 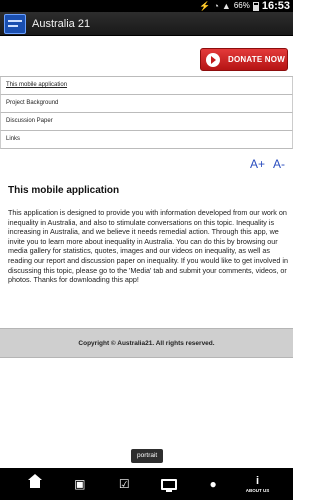 What do you see at coordinates (146, 122) in the screenshot?
I see `nav-item-discussion-paper: Discussion Paper` at bounding box center [146, 122].